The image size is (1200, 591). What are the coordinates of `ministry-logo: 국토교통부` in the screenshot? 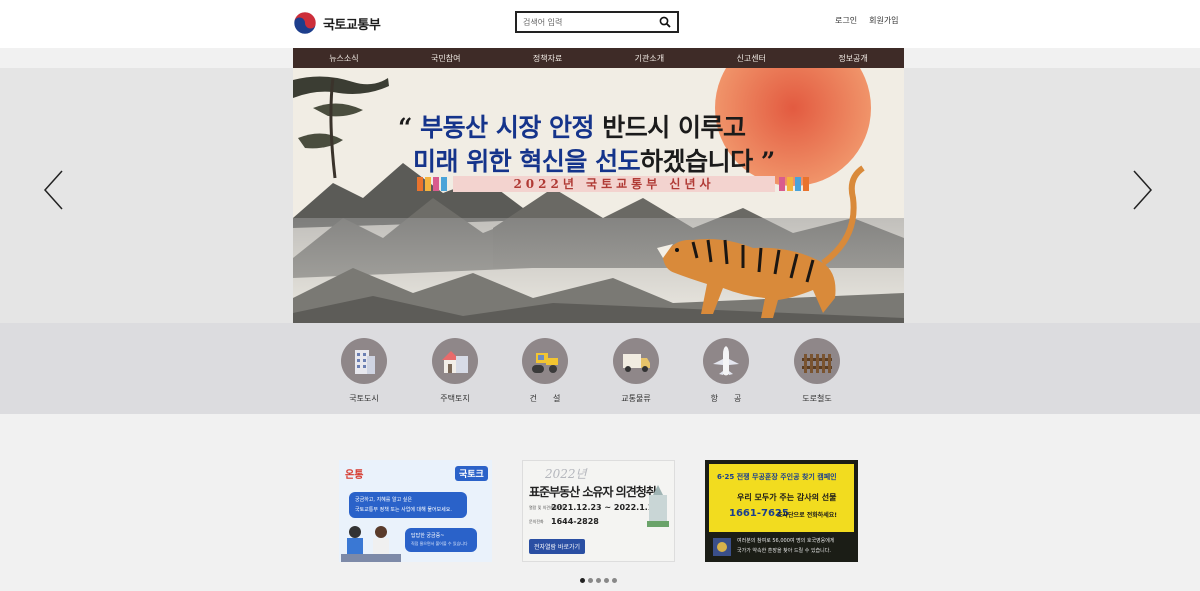 It's located at (337, 23).